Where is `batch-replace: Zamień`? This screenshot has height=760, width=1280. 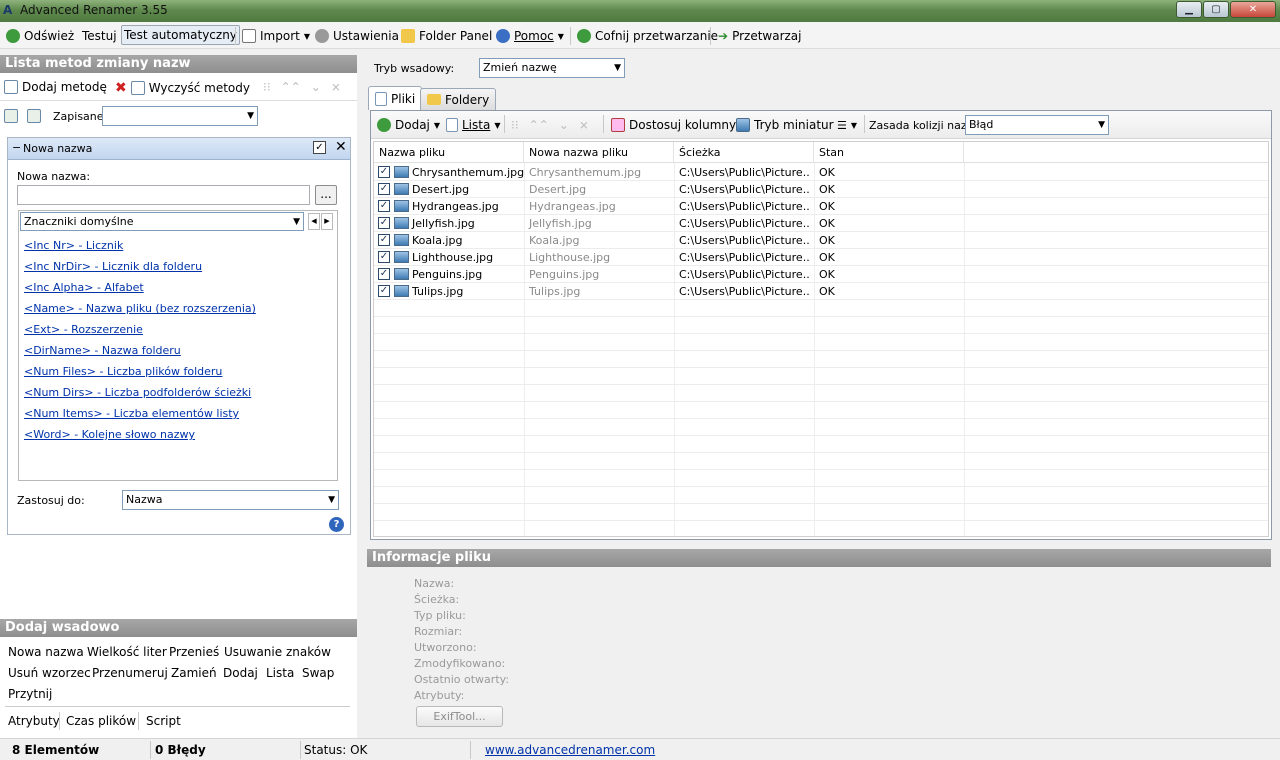
batch-replace: Zamień is located at coordinates (194, 673).